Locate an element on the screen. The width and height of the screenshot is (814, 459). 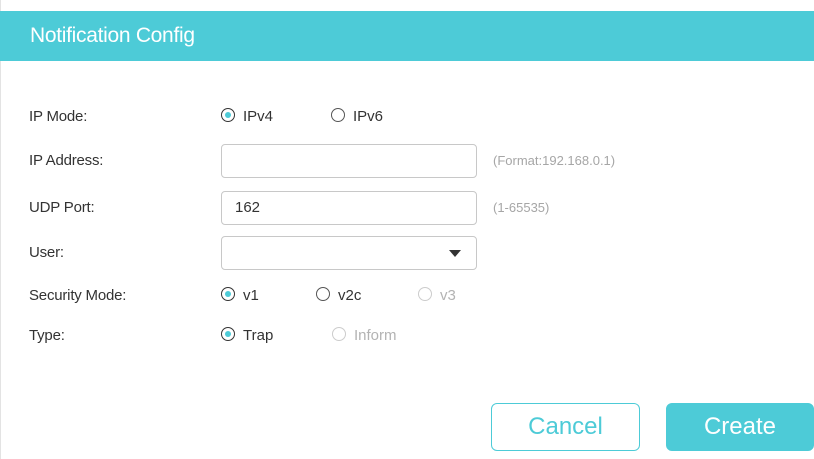
ip-mode-label: IP Mode: is located at coordinates (58, 116).